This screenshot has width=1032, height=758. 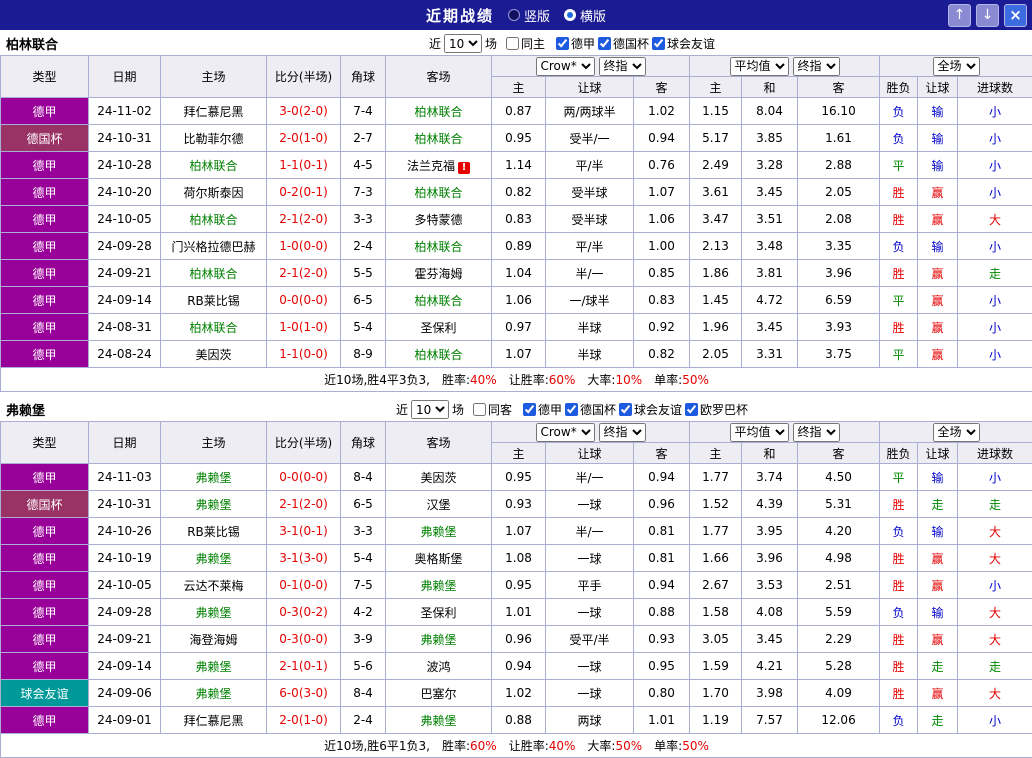 I want to click on layout-radio-horizontal: 横版, so click(x=585, y=15).